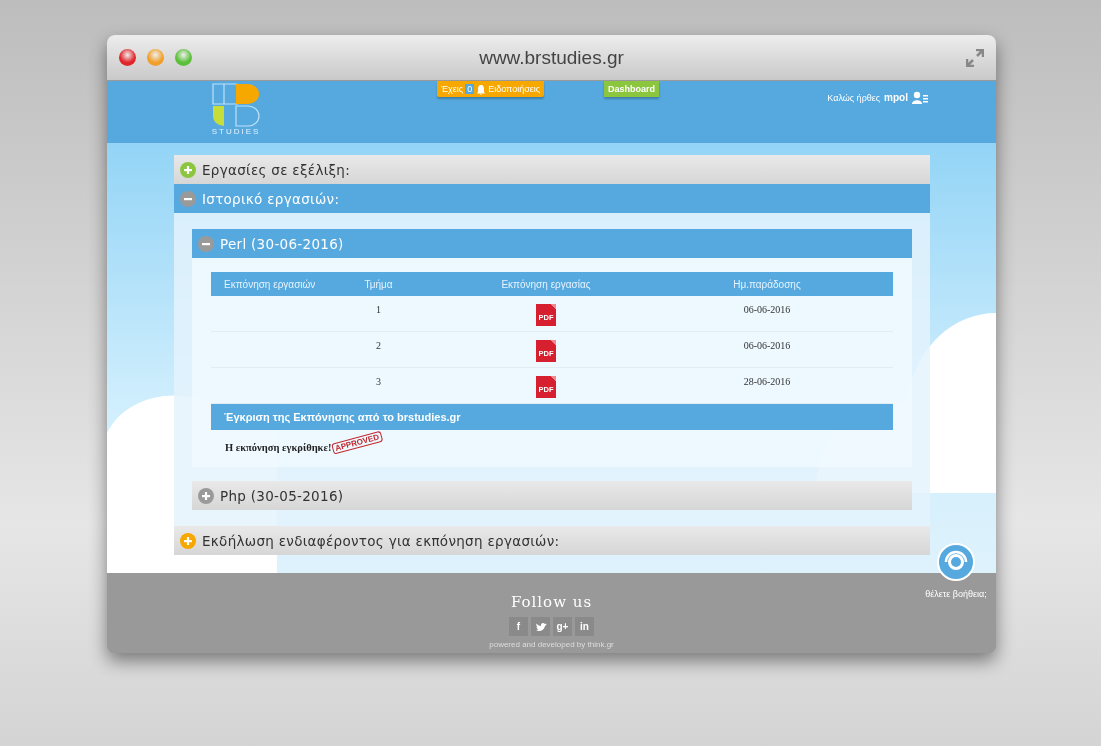  Describe the element at coordinates (956, 594) in the screenshot. I see `help-label: θέλετε βοήθεια;` at that location.